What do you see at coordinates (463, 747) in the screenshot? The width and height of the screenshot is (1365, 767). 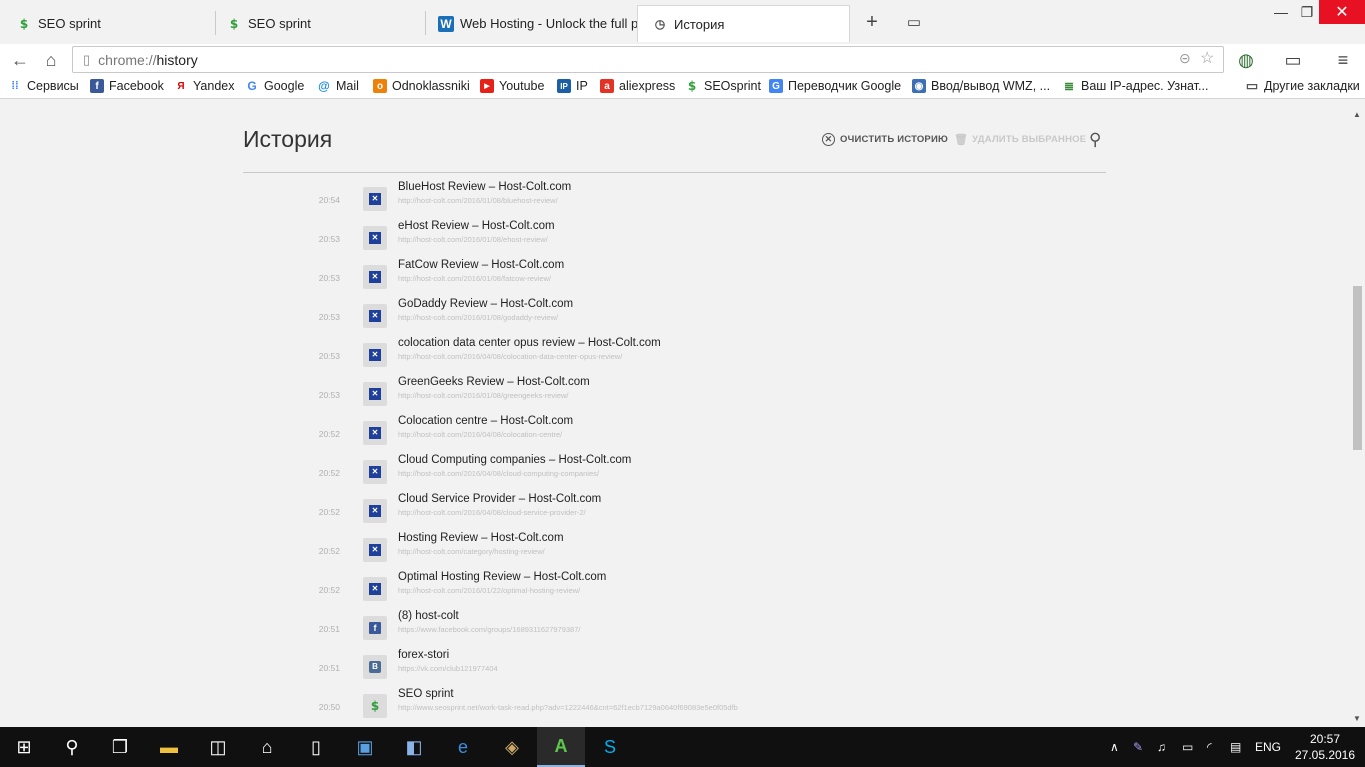 I see `edge-icon: e` at bounding box center [463, 747].